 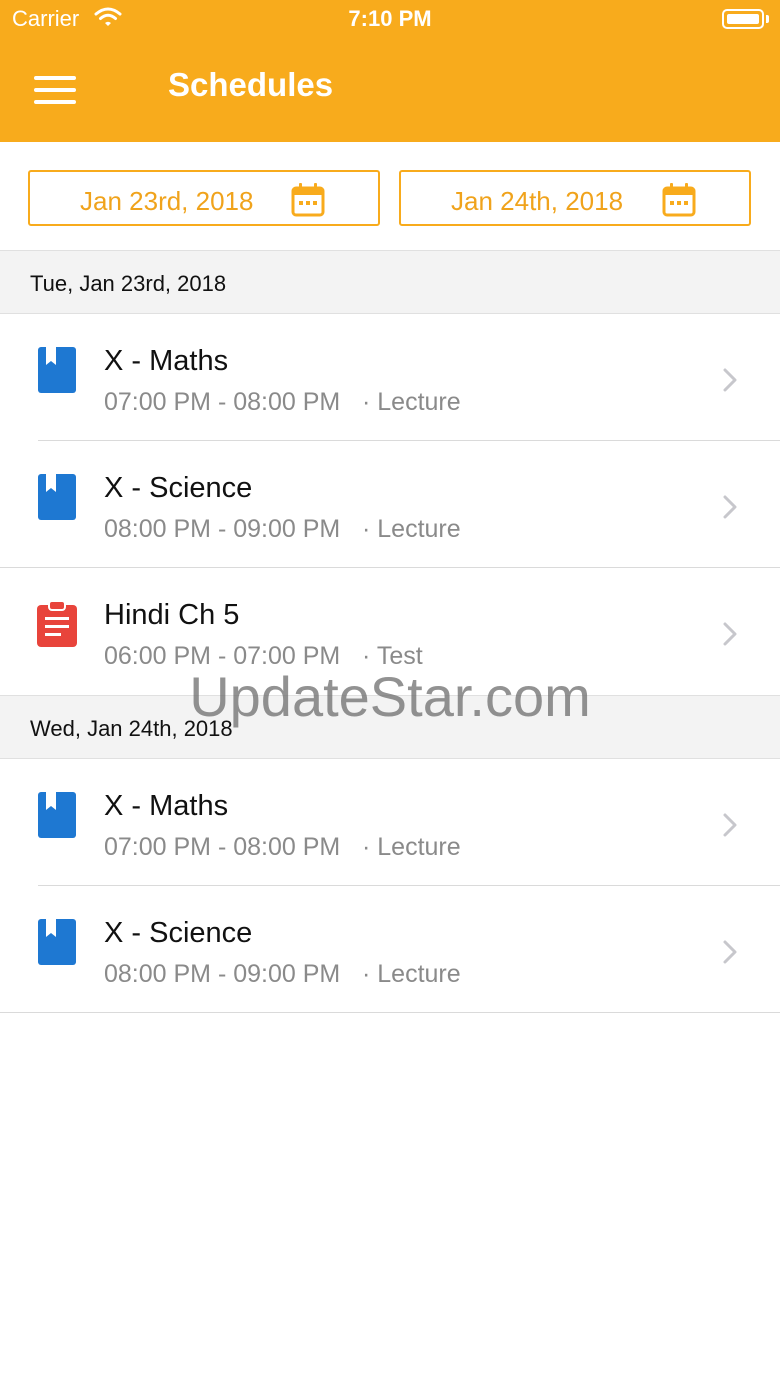 What do you see at coordinates (390, 71) in the screenshot?
I see `app-header: Carrier 7:10 PM Schedules` at bounding box center [390, 71].